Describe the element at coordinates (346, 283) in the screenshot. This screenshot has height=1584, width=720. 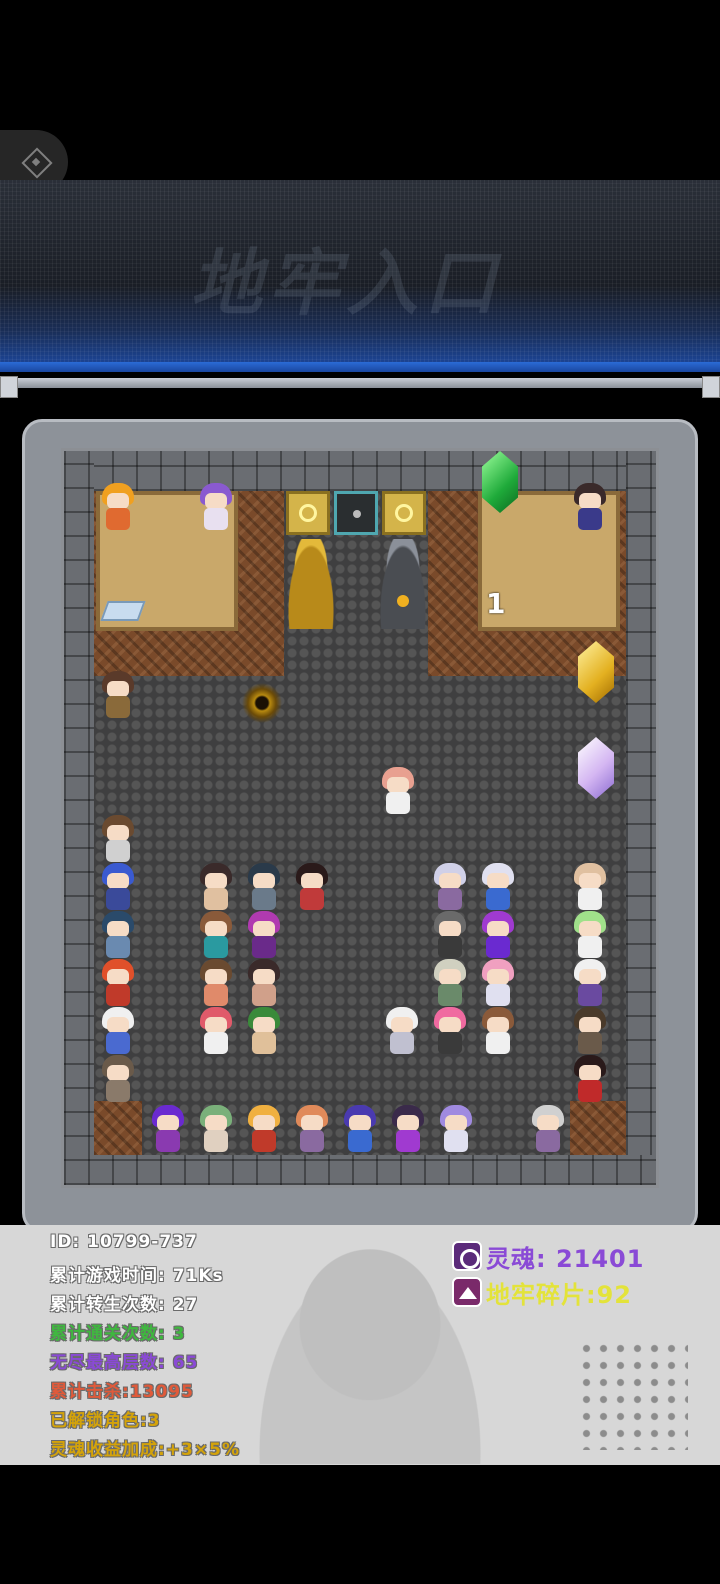
I see `banner-title: 地牢入口` at that location.